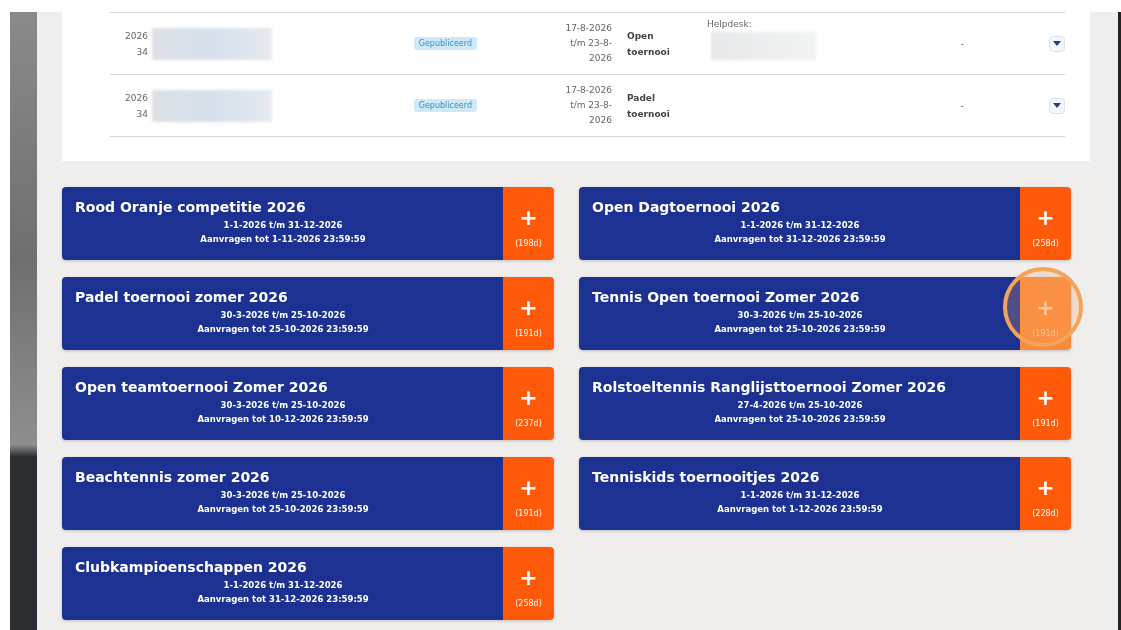 This screenshot has height=630, width=1121. I want to click on type-cell-text: Open toernooi, so click(649, 44).